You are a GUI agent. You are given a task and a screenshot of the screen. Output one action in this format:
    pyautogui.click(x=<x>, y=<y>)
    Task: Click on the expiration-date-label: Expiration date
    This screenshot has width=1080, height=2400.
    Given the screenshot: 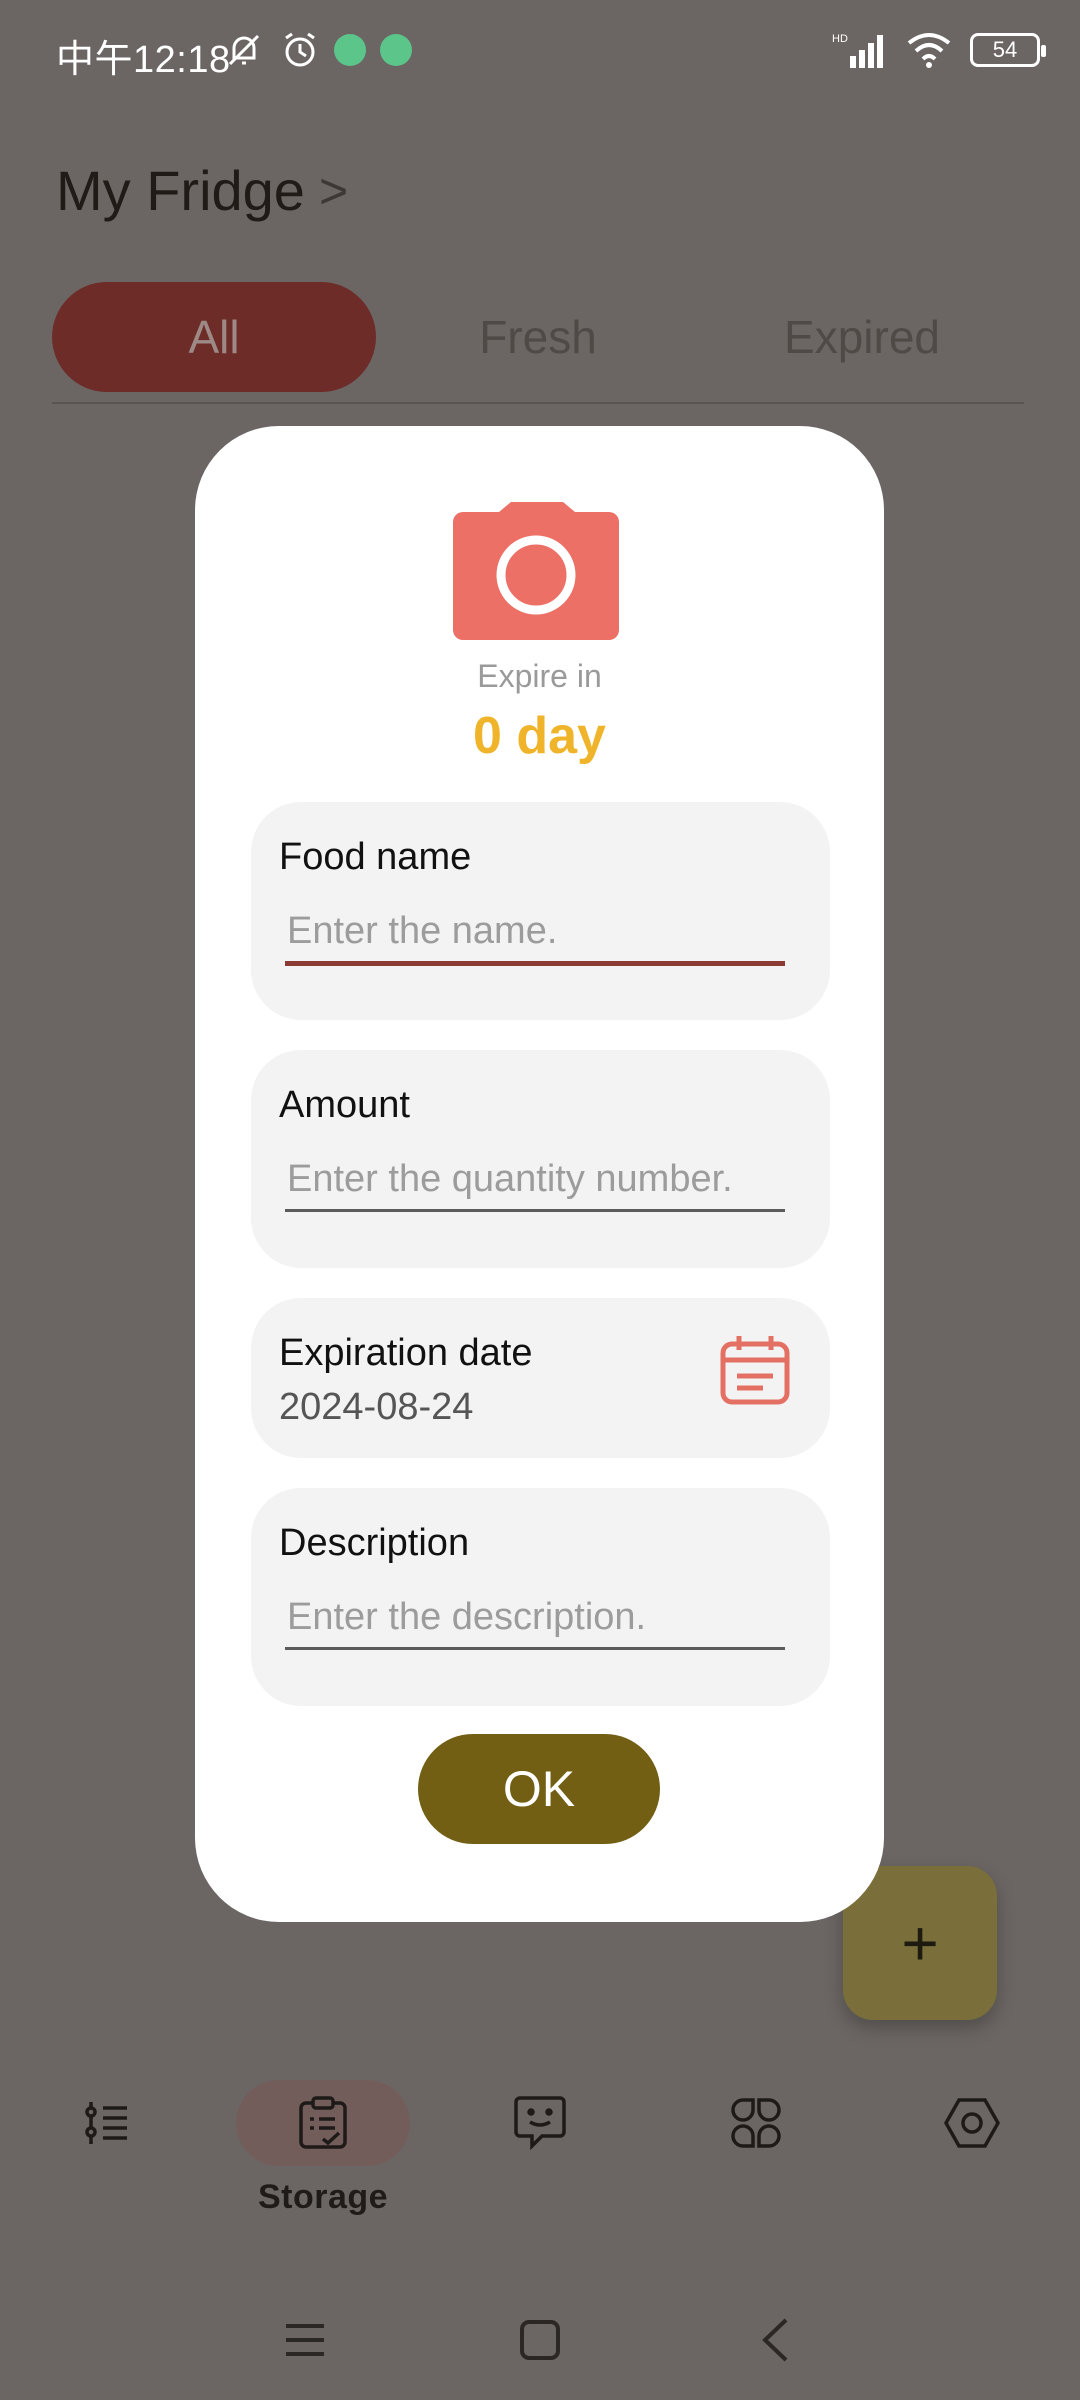 What is the action you would take?
    pyautogui.click(x=406, y=1353)
    